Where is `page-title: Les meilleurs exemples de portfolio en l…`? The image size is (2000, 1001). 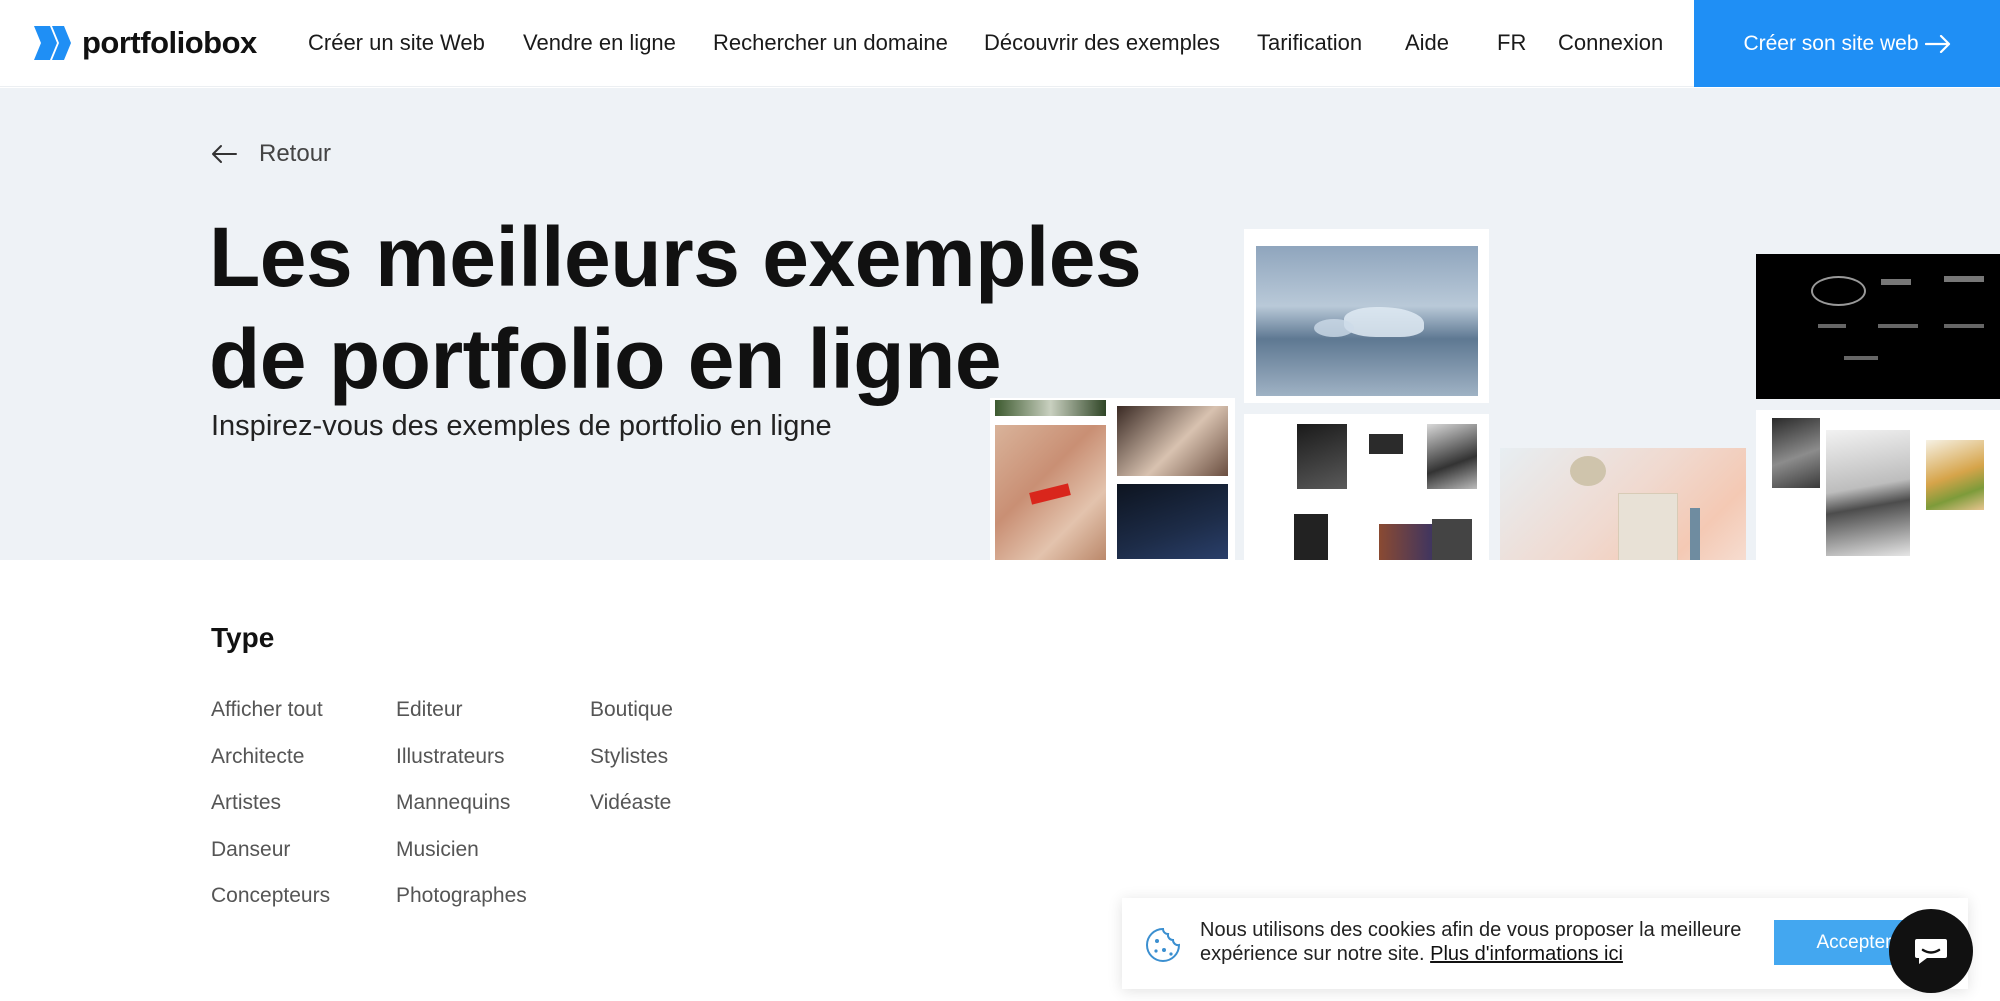 page-title: Les meilleurs exemples de portfolio en l… is located at coordinates (675, 308).